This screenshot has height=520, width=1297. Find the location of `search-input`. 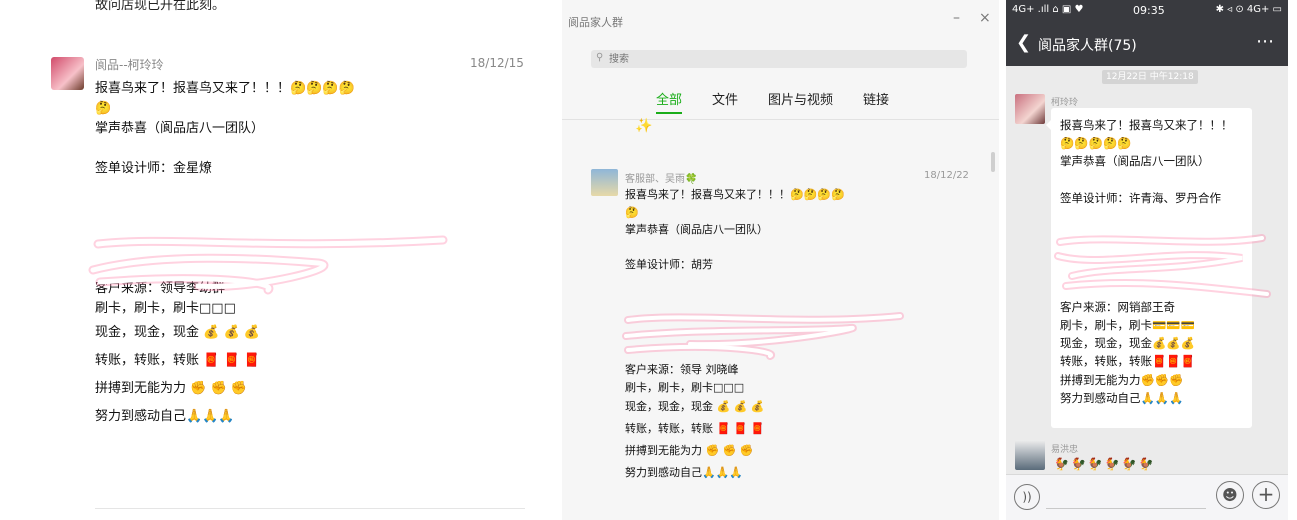

search-input is located at coordinates (779, 59).